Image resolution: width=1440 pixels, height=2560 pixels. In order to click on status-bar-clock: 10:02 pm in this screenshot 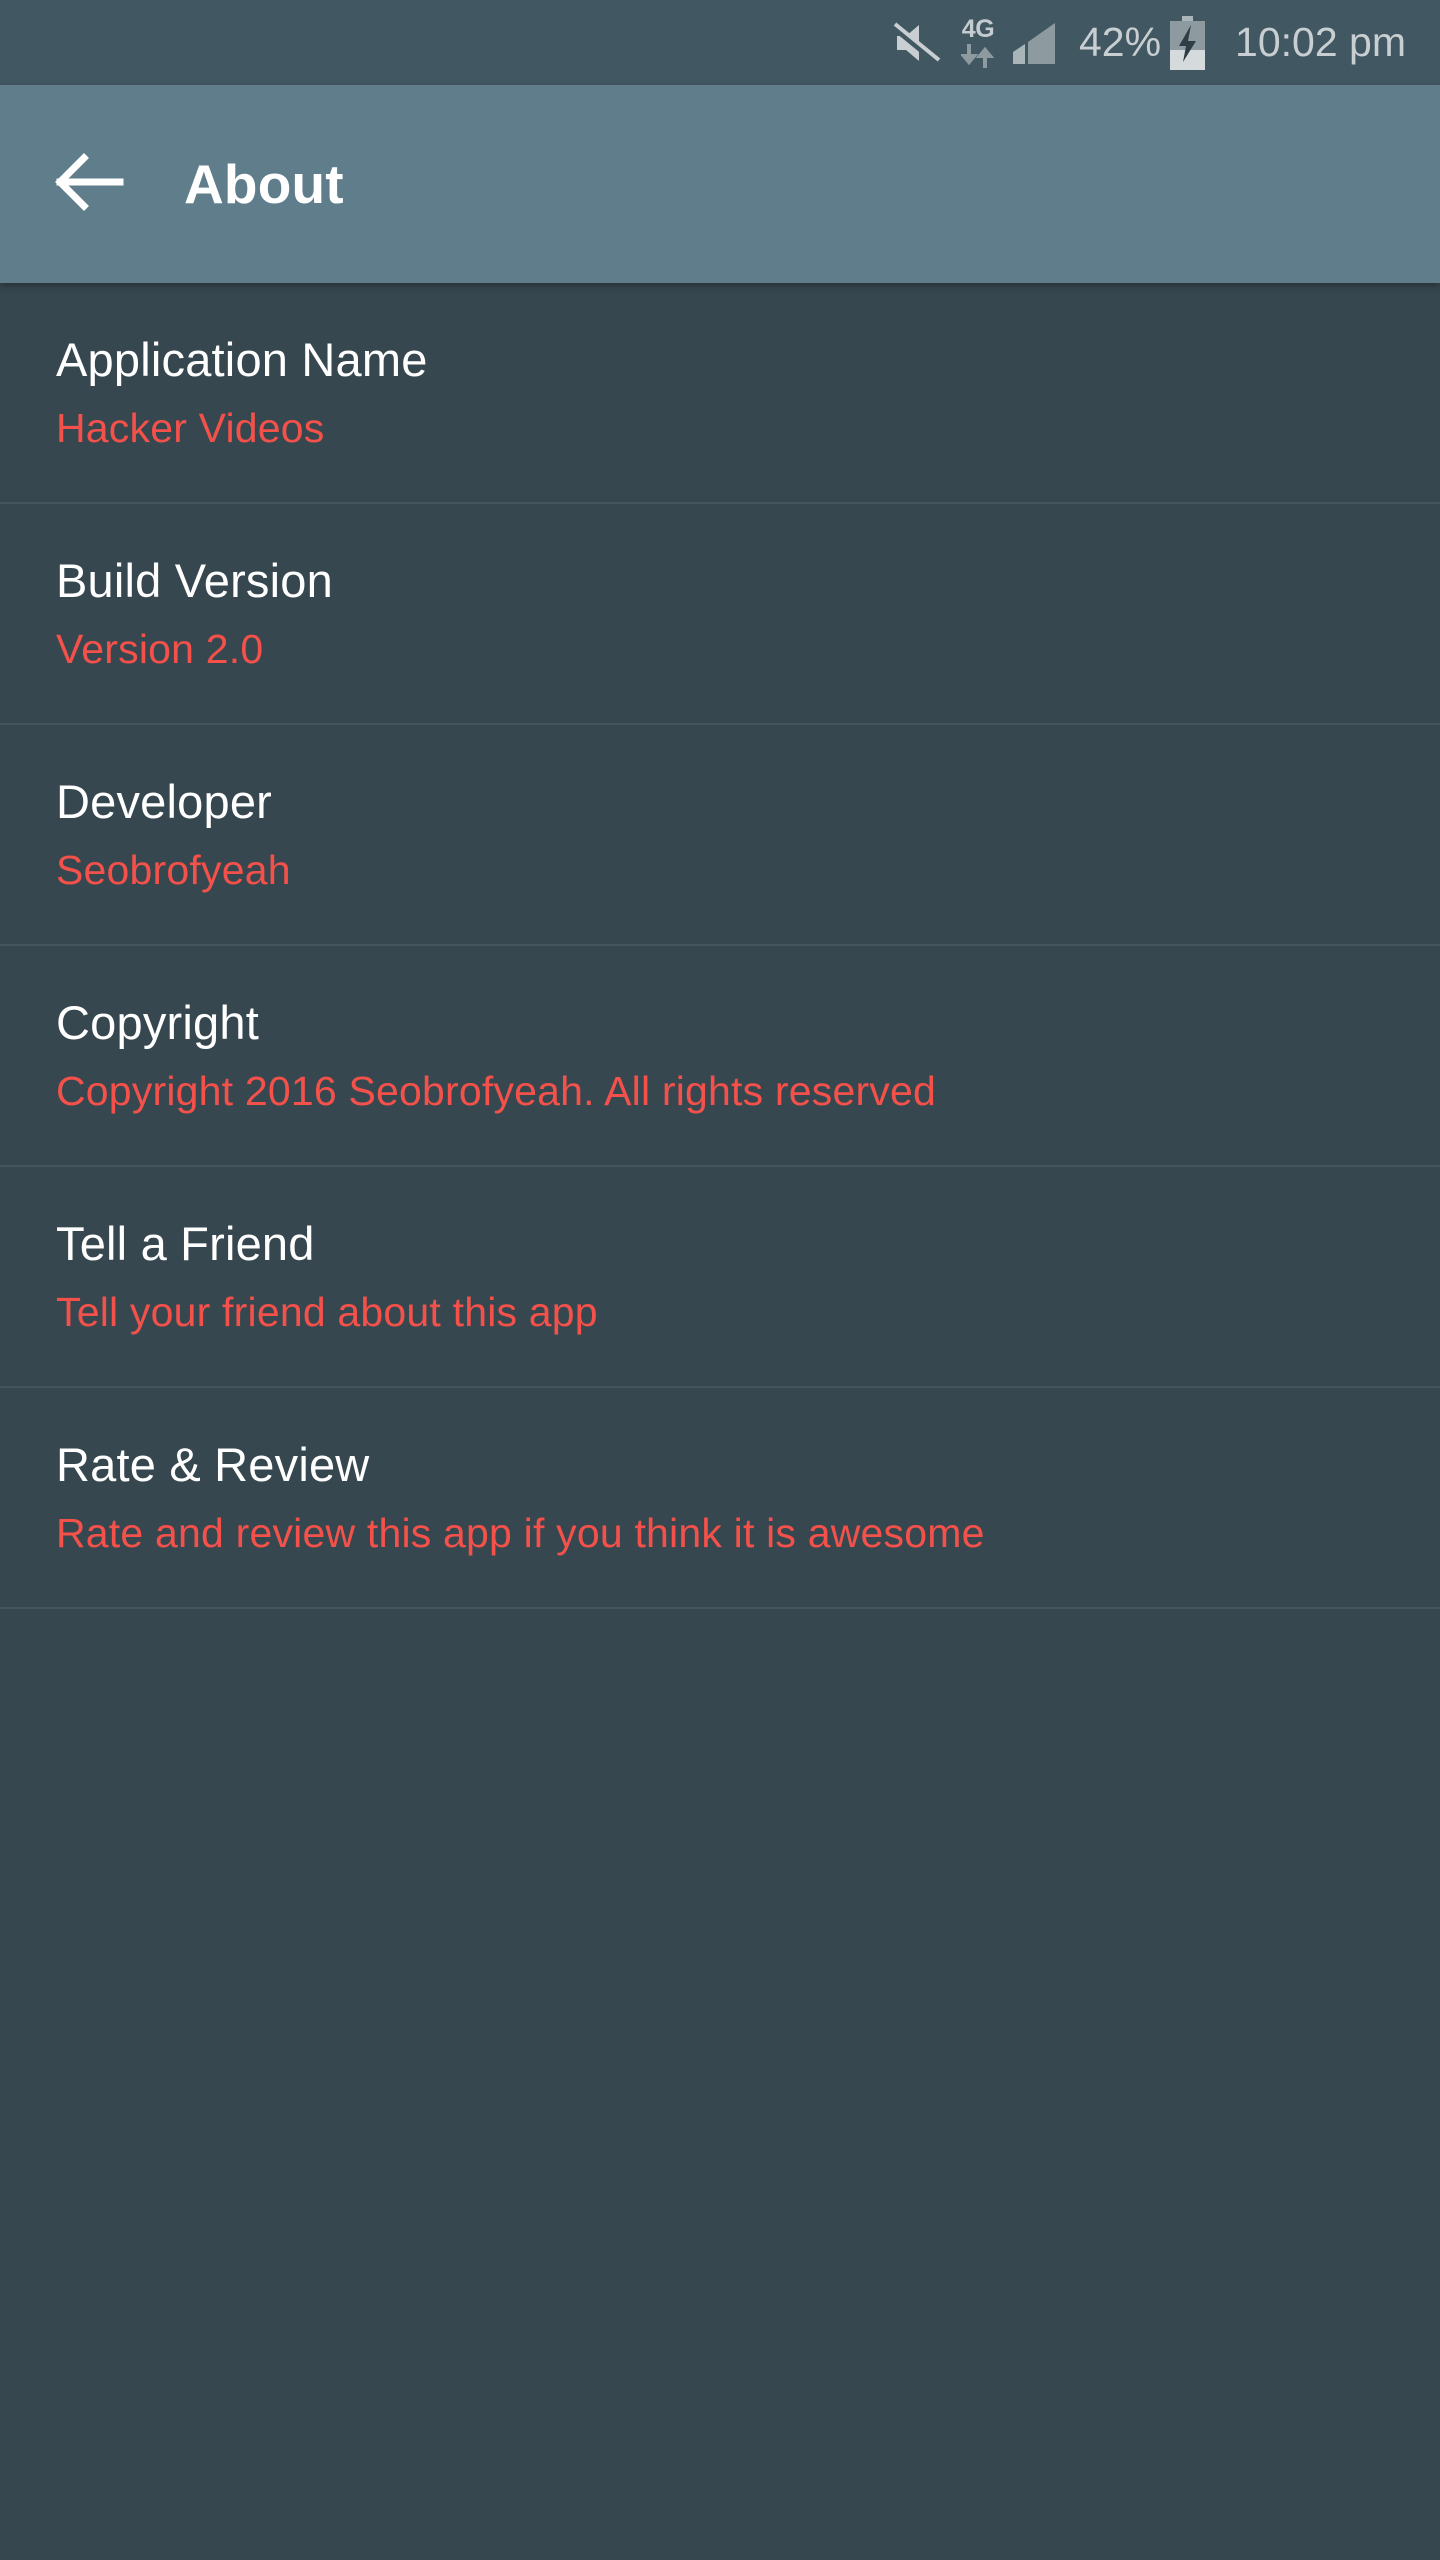, I will do `click(1320, 42)`.